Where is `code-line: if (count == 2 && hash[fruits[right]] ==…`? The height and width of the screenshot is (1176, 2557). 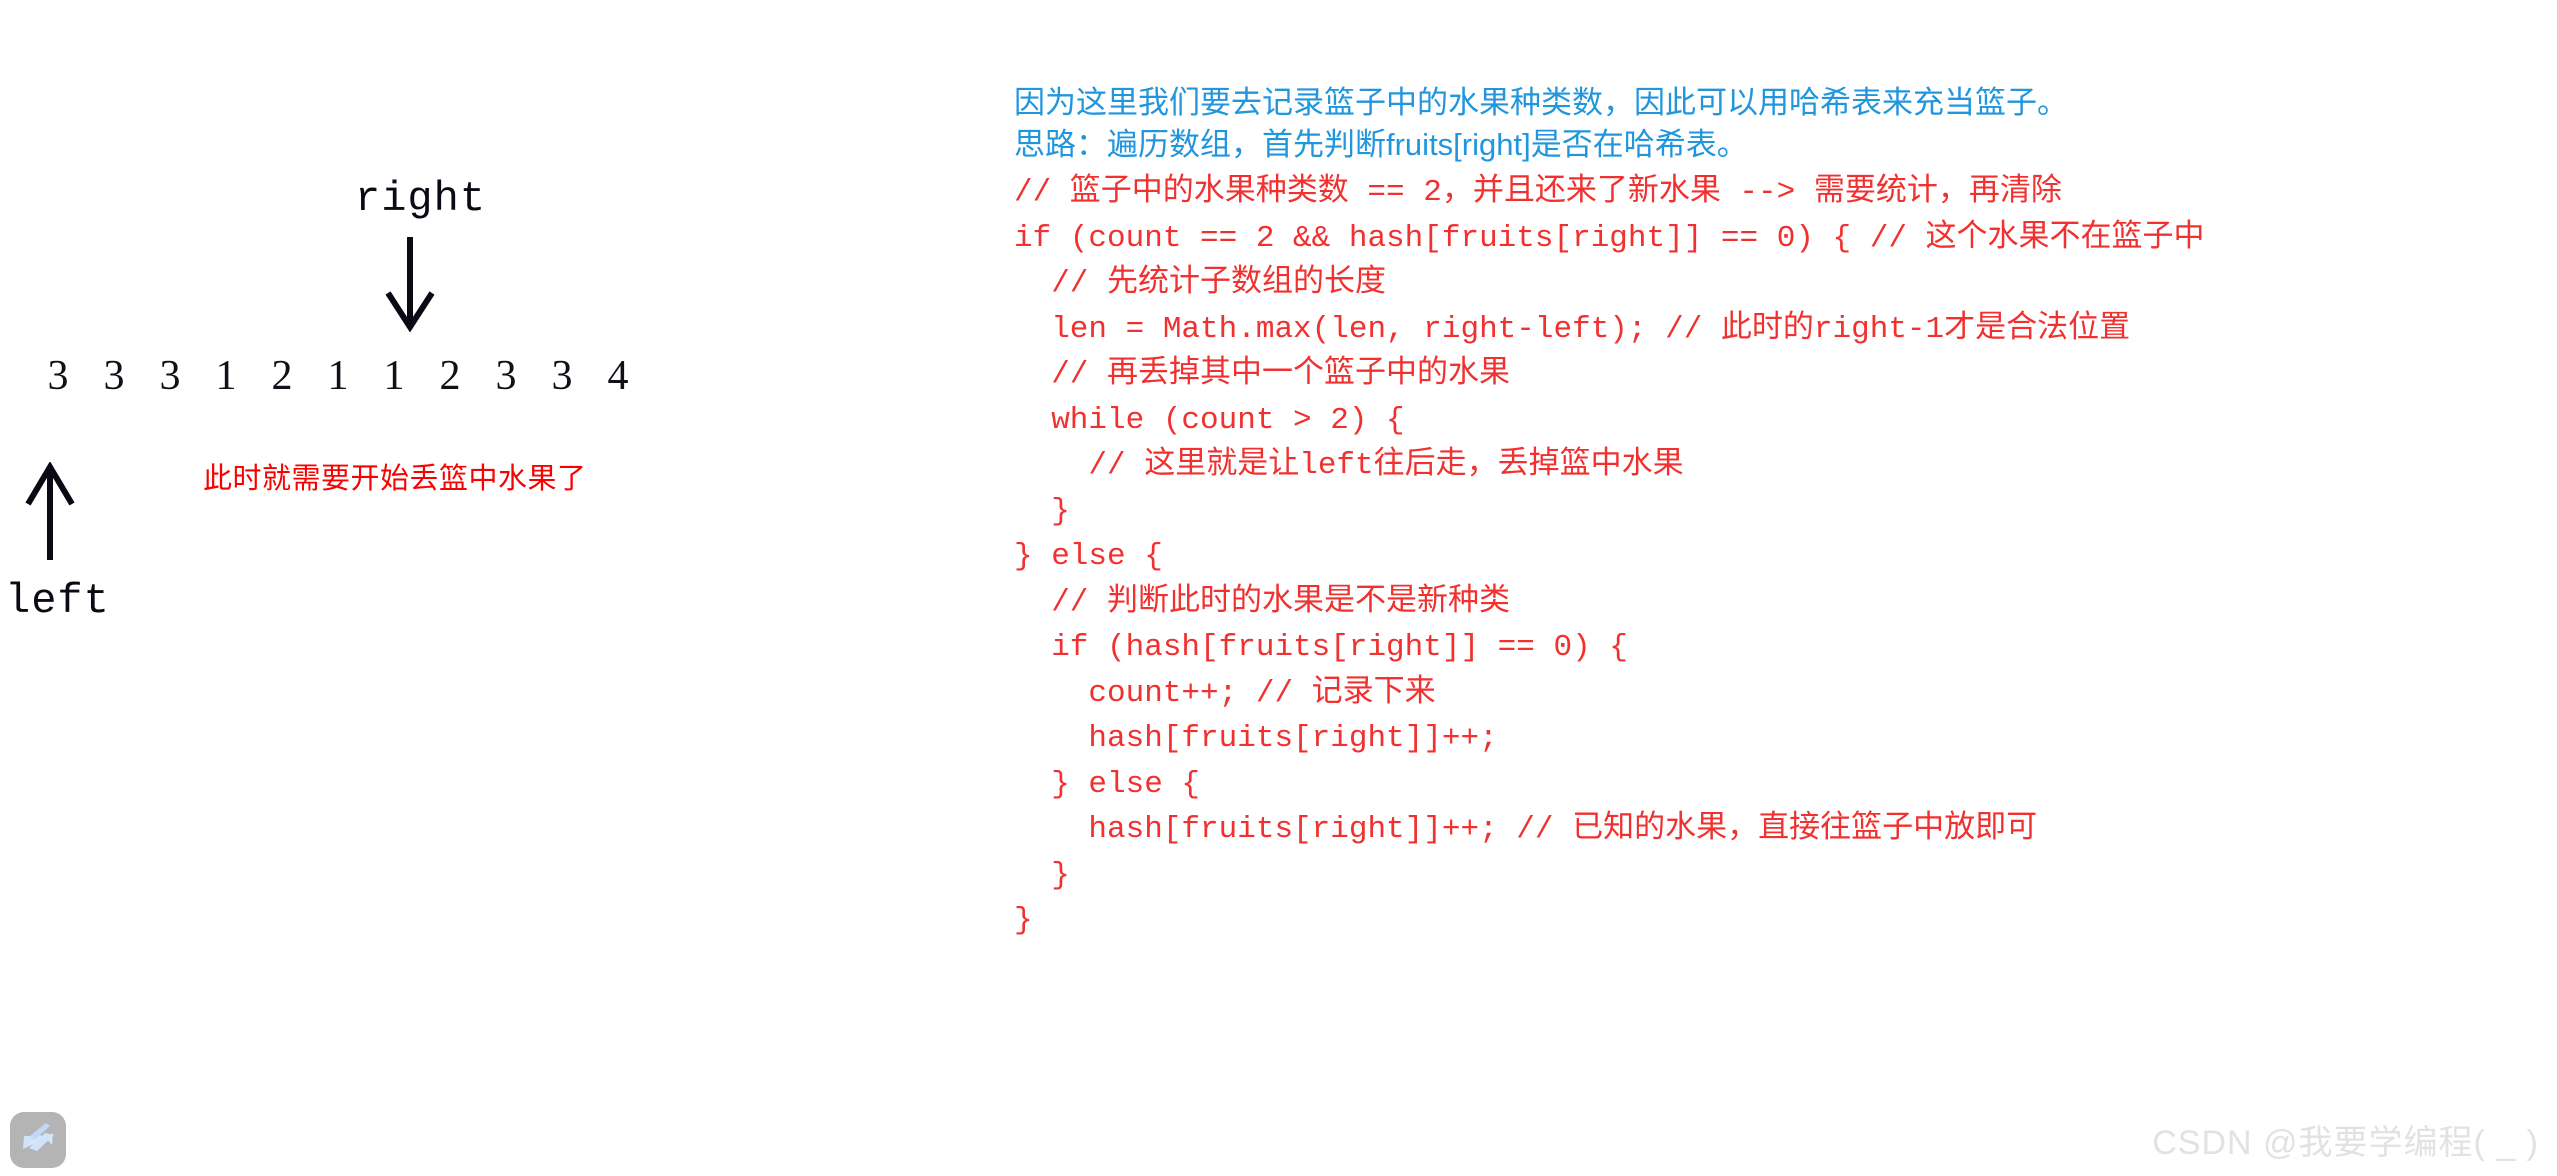
code-line: if (count == 2 && hash[fruits[right]] ==… is located at coordinates (1609, 238).